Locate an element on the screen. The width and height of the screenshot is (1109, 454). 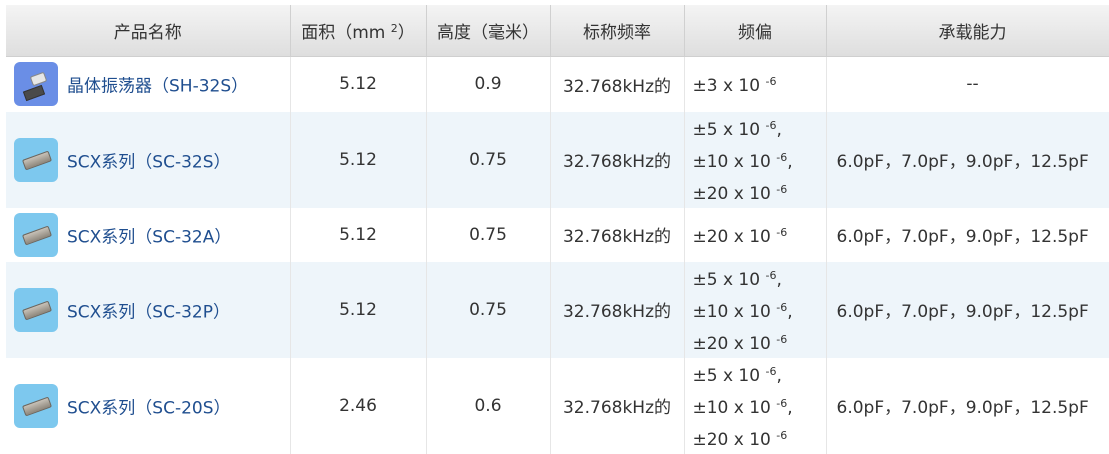
product-link: 晶体振荡器（SH-32S） is located at coordinates (157, 87).